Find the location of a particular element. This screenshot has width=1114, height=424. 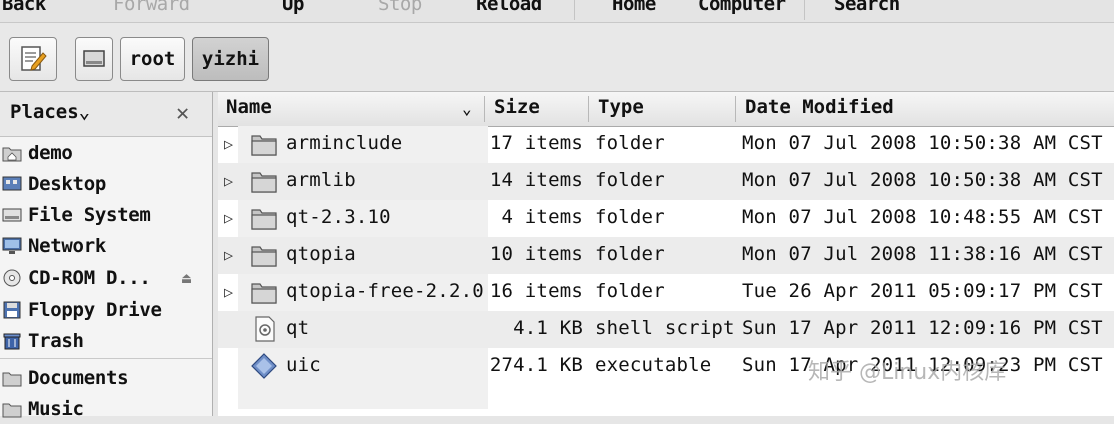

path-button-root: root is located at coordinates (152, 59).